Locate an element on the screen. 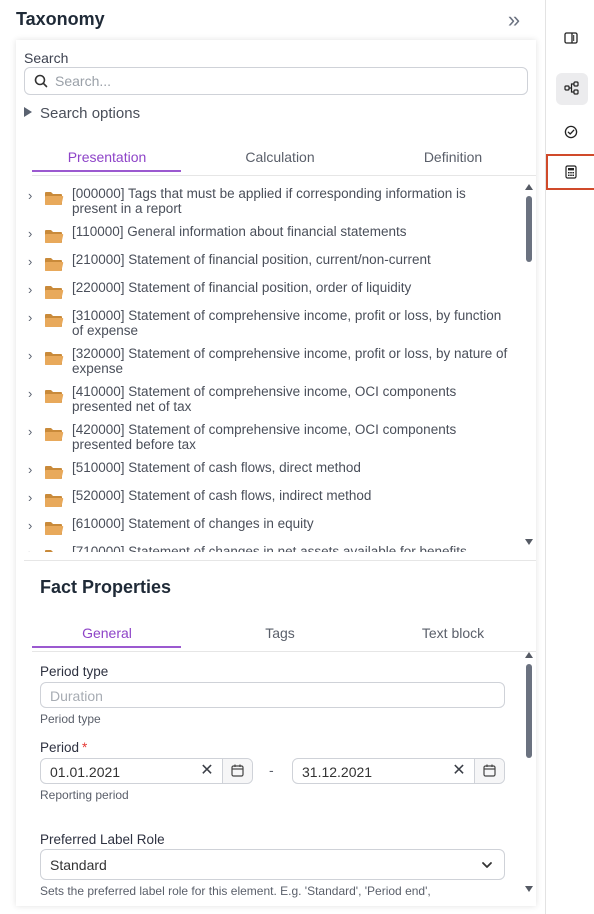  section-divider is located at coordinates (280, 560).